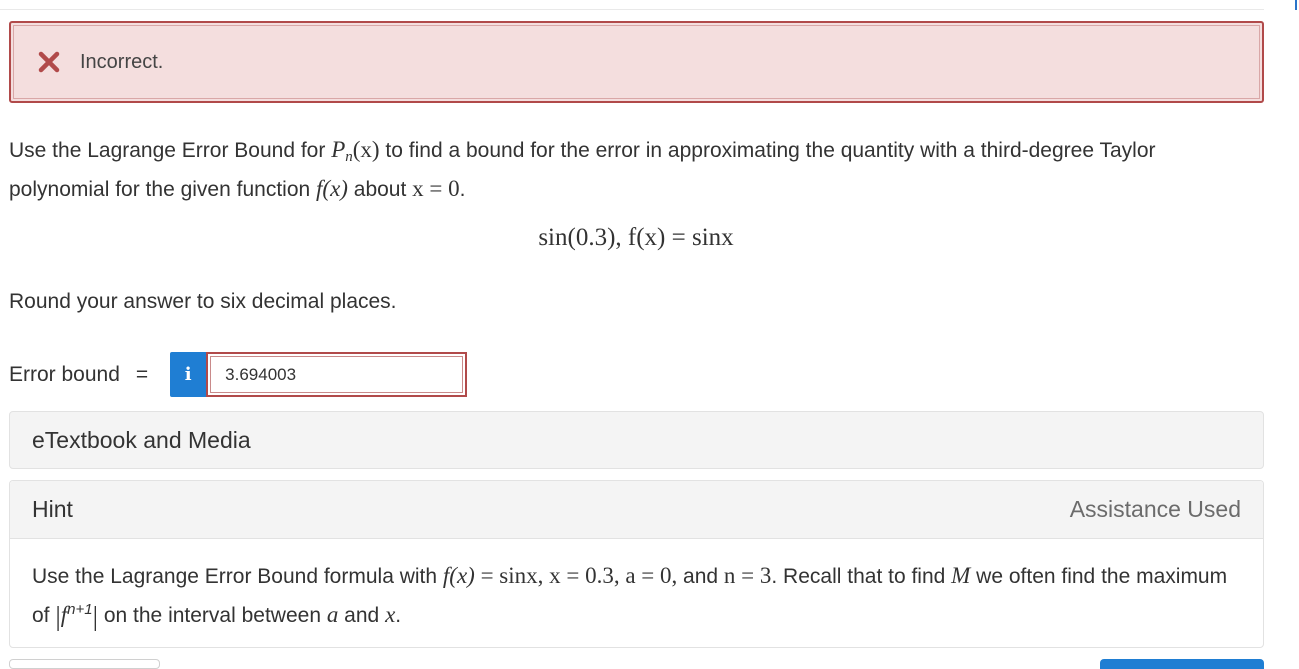 Image resolution: width=1299 pixels, height=669 pixels. Describe the element at coordinates (436, 188) in the screenshot. I see `center-point: x = 0` at that location.